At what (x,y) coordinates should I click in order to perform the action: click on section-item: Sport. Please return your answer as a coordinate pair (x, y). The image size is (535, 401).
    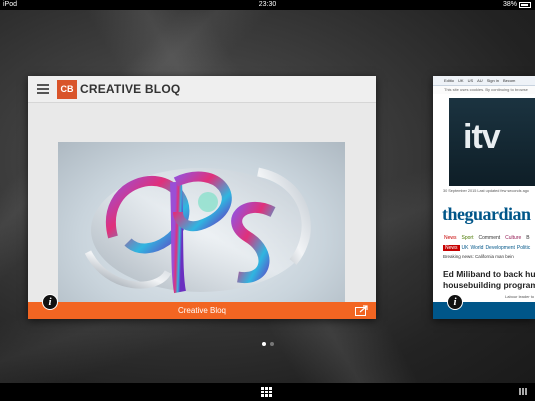
    Looking at the image, I should click on (467, 238).